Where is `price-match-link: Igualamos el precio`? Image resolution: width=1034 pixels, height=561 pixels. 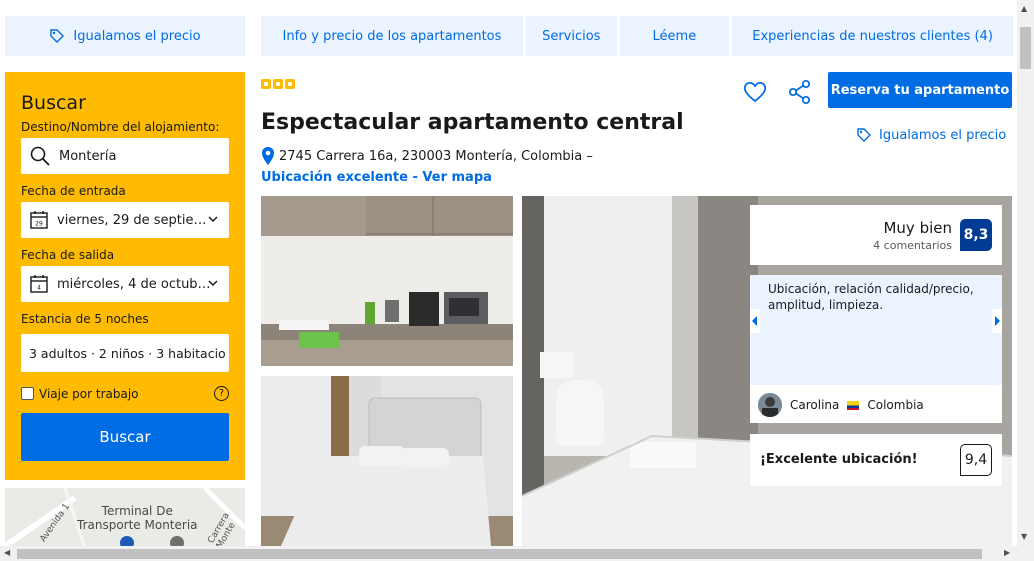 price-match-link: Igualamos el precio is located at coordinates (931, 135).